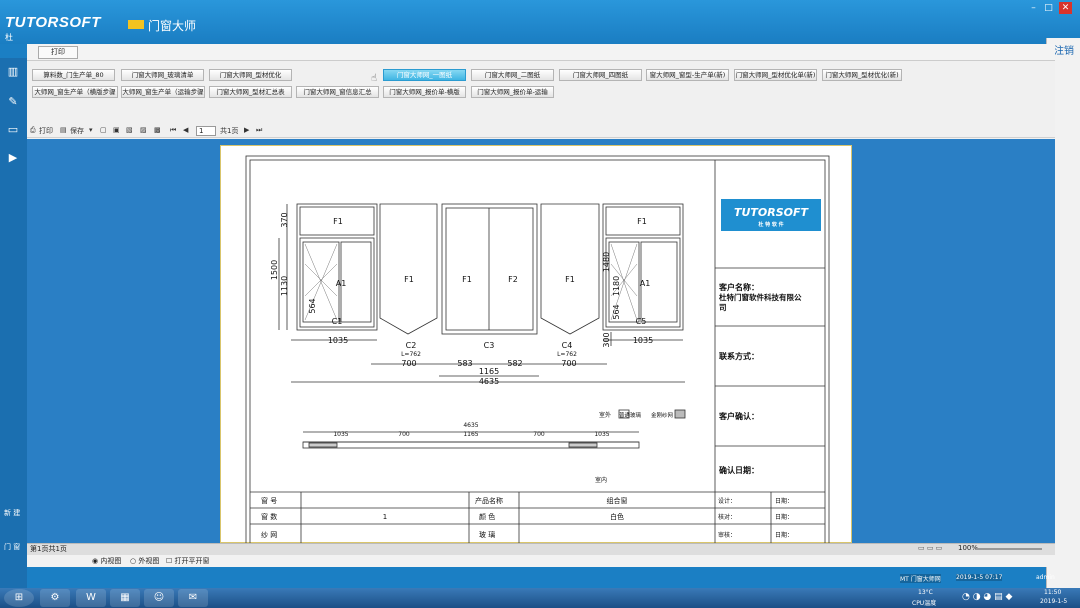 The width and height of the screenshot is (1080, 608). Describe the element at coordinates (53, 22) in the screenshot. I see `brand-logo: TUTORSOFT` at that location.